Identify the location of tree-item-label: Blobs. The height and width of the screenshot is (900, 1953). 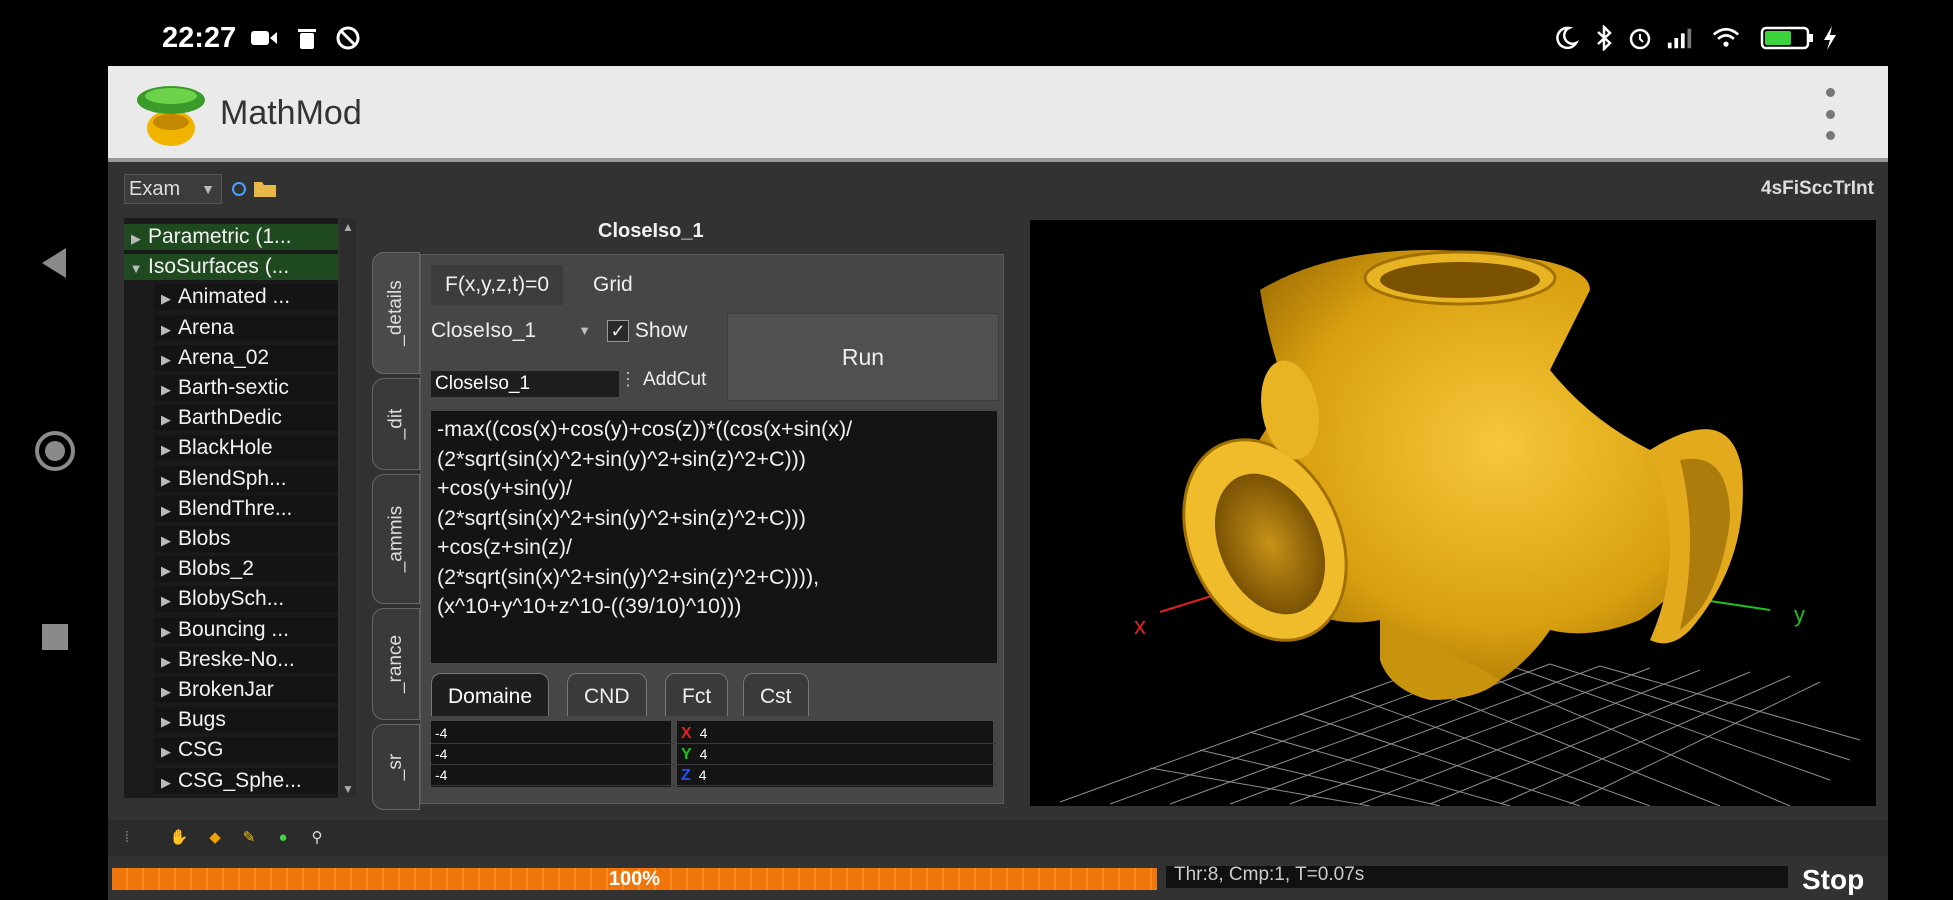
(204, 538).